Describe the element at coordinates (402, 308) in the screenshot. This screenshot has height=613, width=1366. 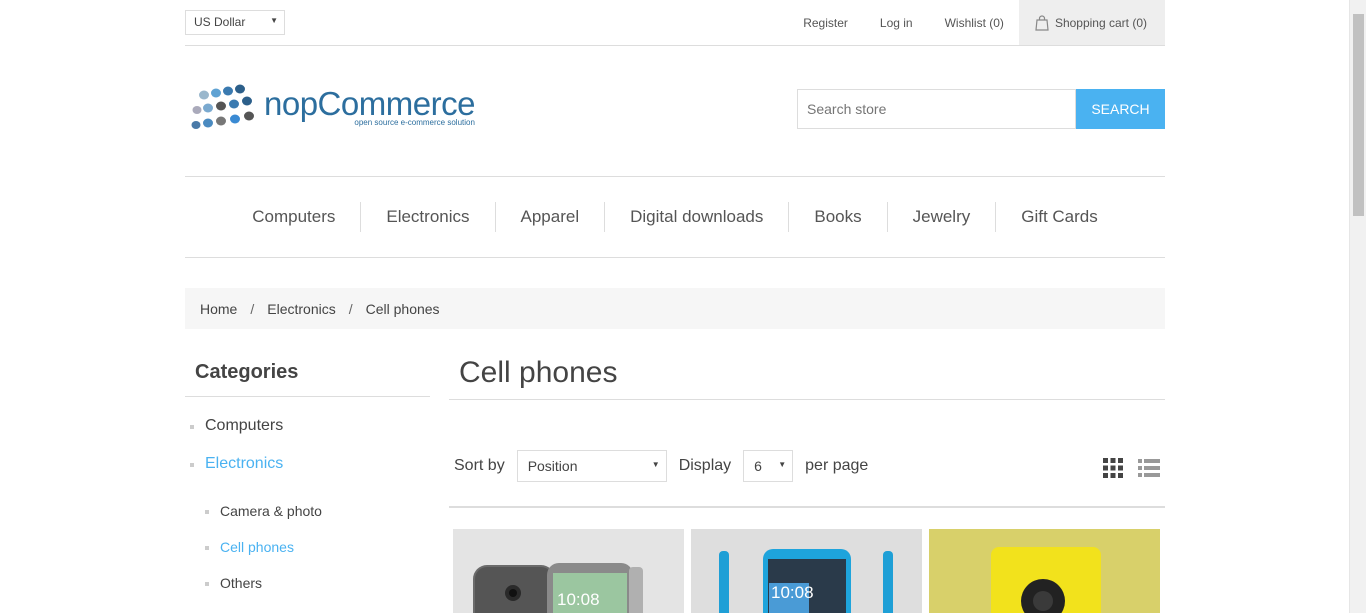
I see `breadcrumb-current: Cell phones` at that location.